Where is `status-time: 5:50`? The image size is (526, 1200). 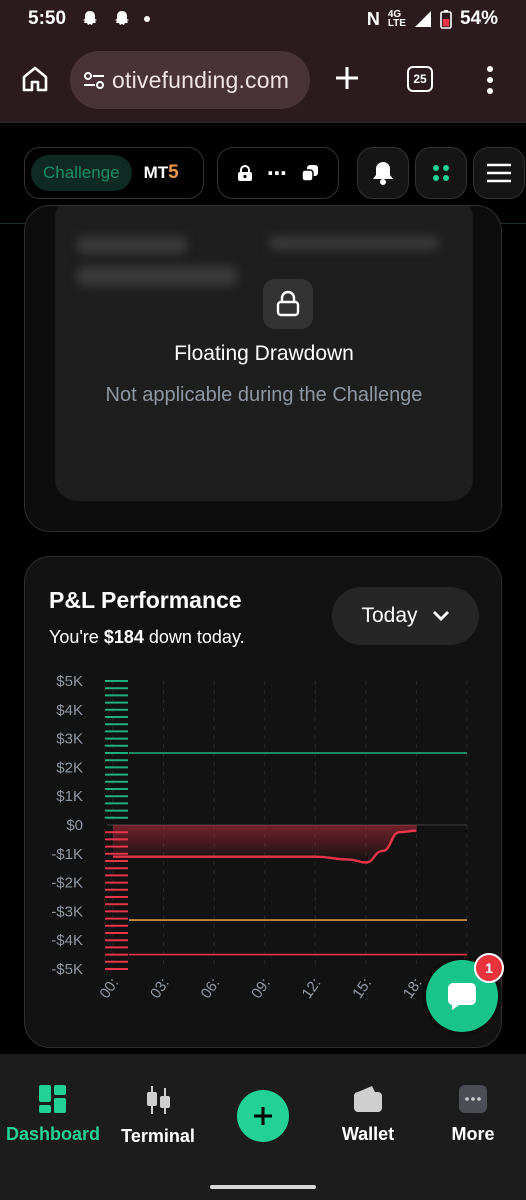
status-time: 5:50 is located at coordinates (47, 18).